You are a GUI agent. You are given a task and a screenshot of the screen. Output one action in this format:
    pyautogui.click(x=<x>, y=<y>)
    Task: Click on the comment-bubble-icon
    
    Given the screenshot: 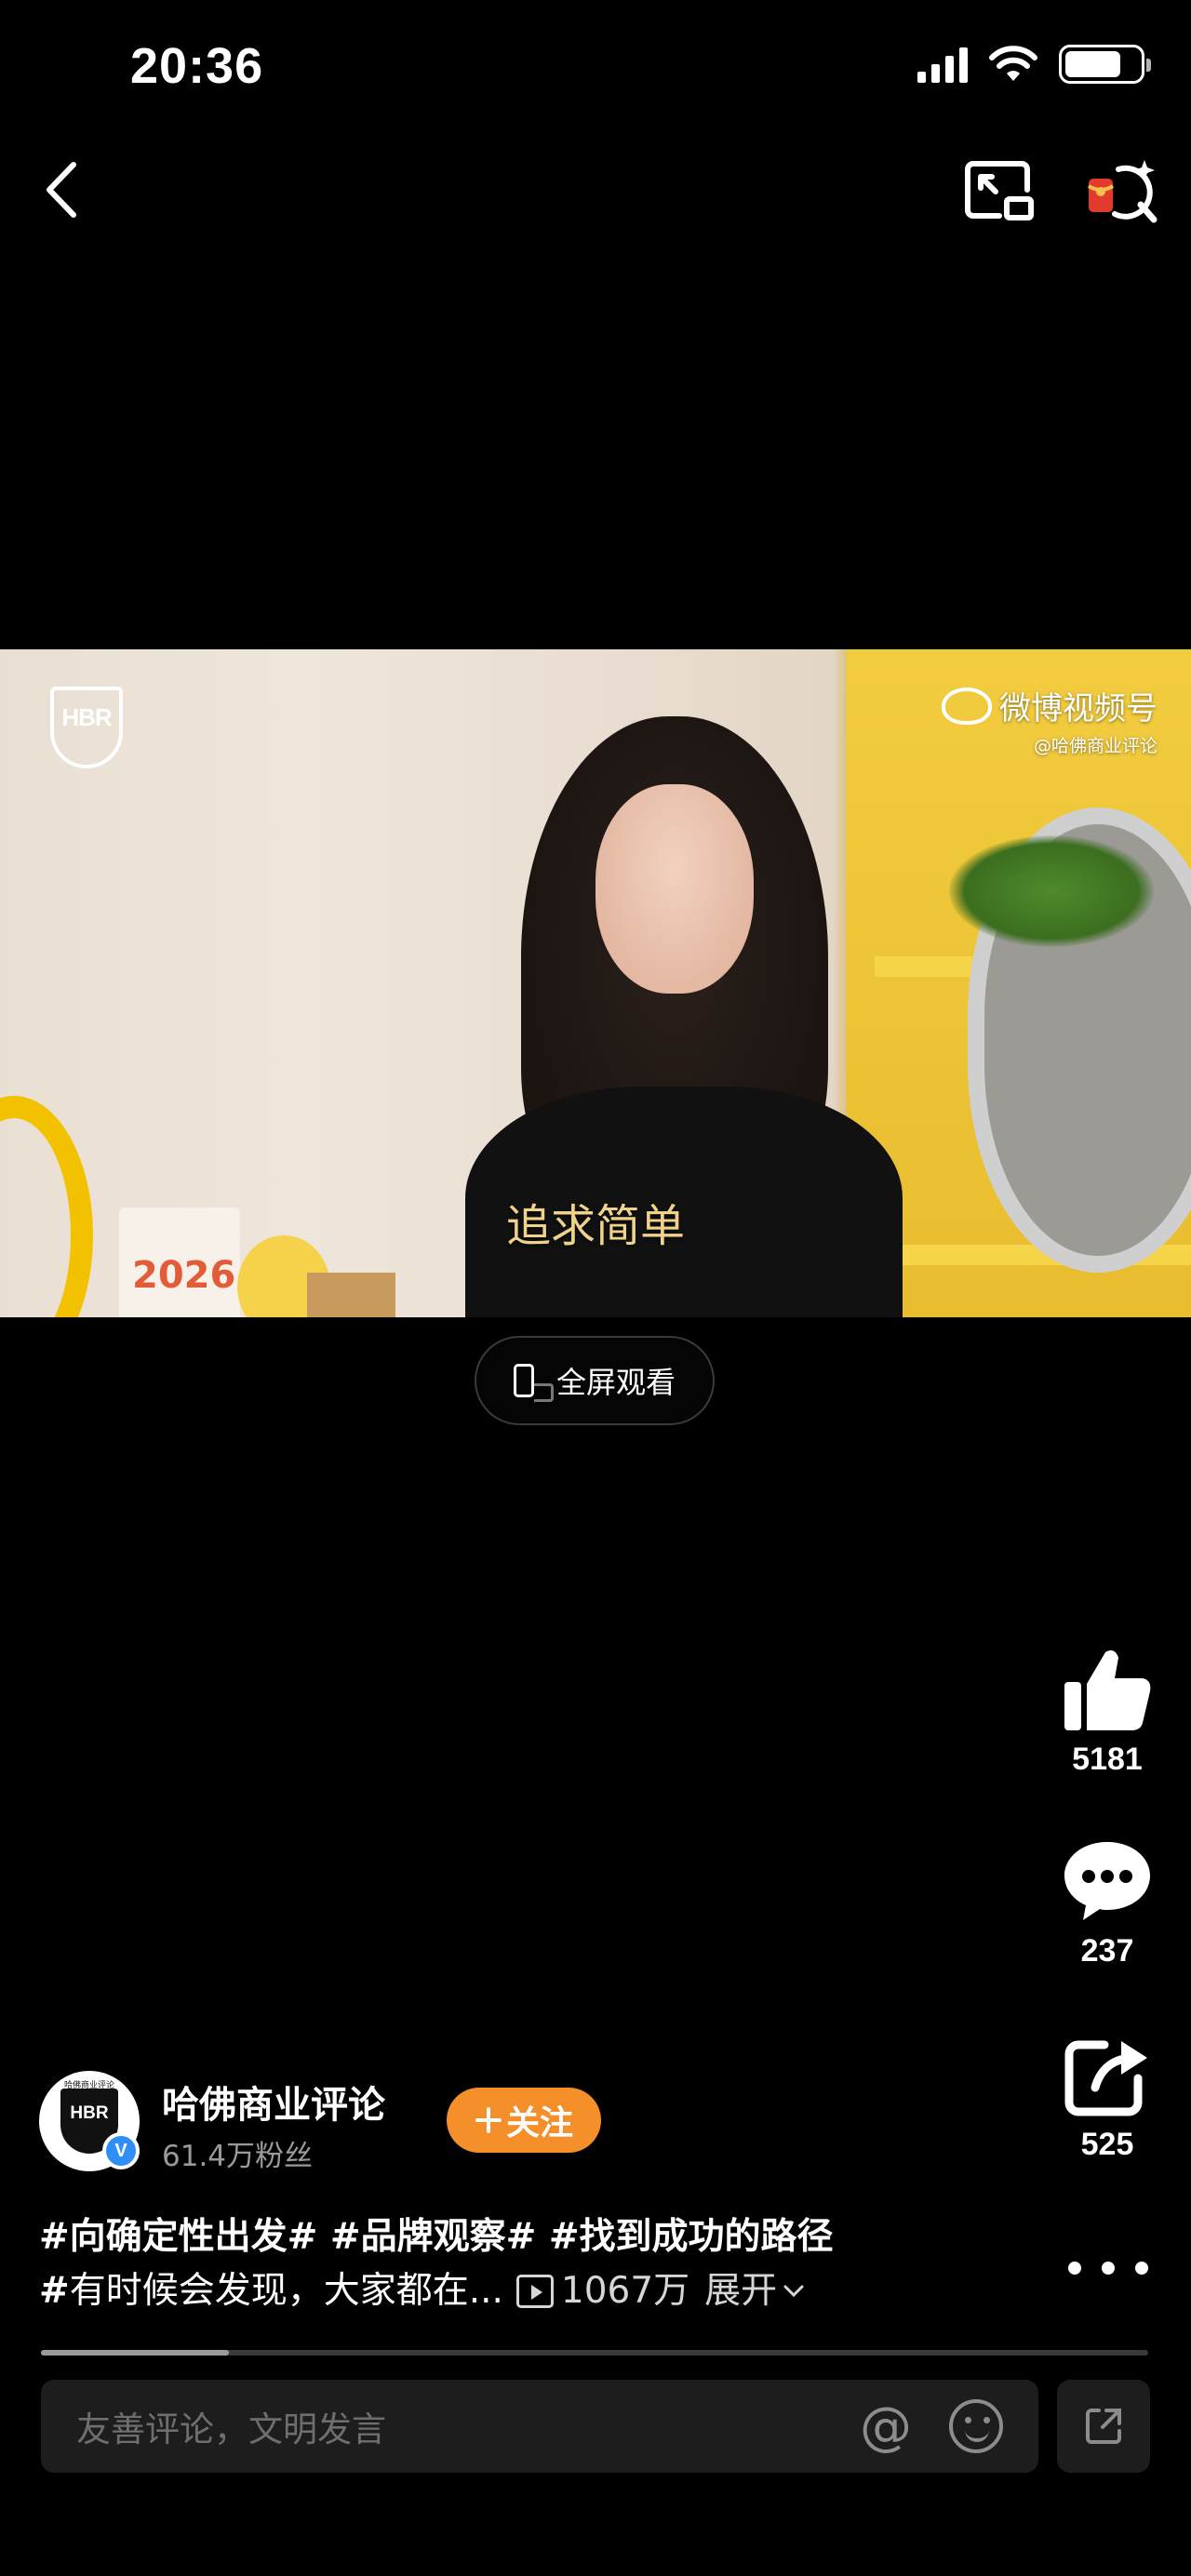 What is the action you would take?
    pyautogui.click(x=1107, y=1881)
    